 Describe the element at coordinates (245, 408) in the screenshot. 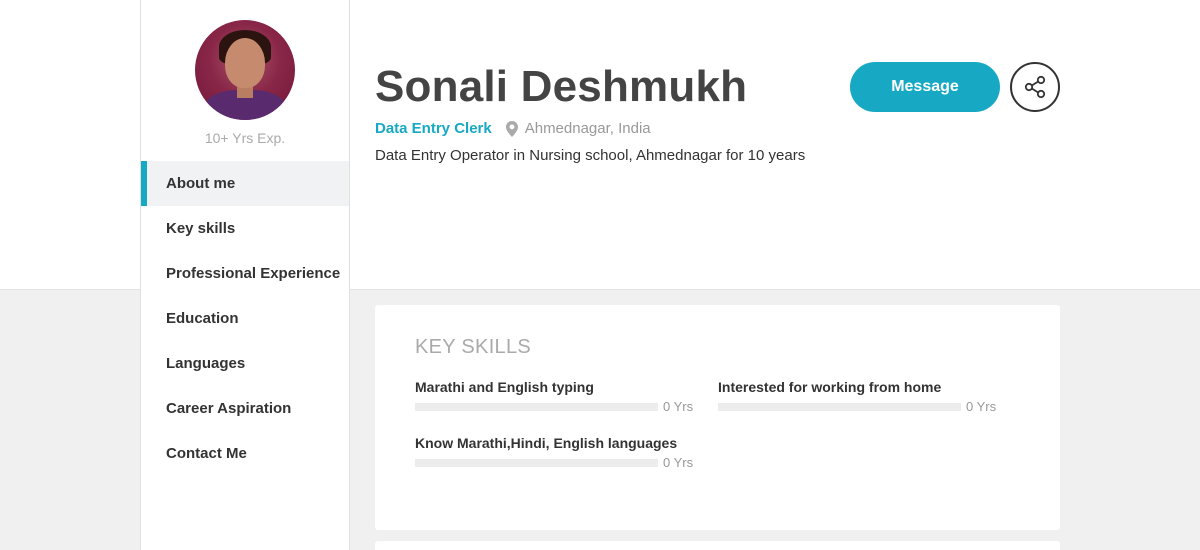

I see `sidebar-item-career-aspiration: Career Aspiration` at that location.